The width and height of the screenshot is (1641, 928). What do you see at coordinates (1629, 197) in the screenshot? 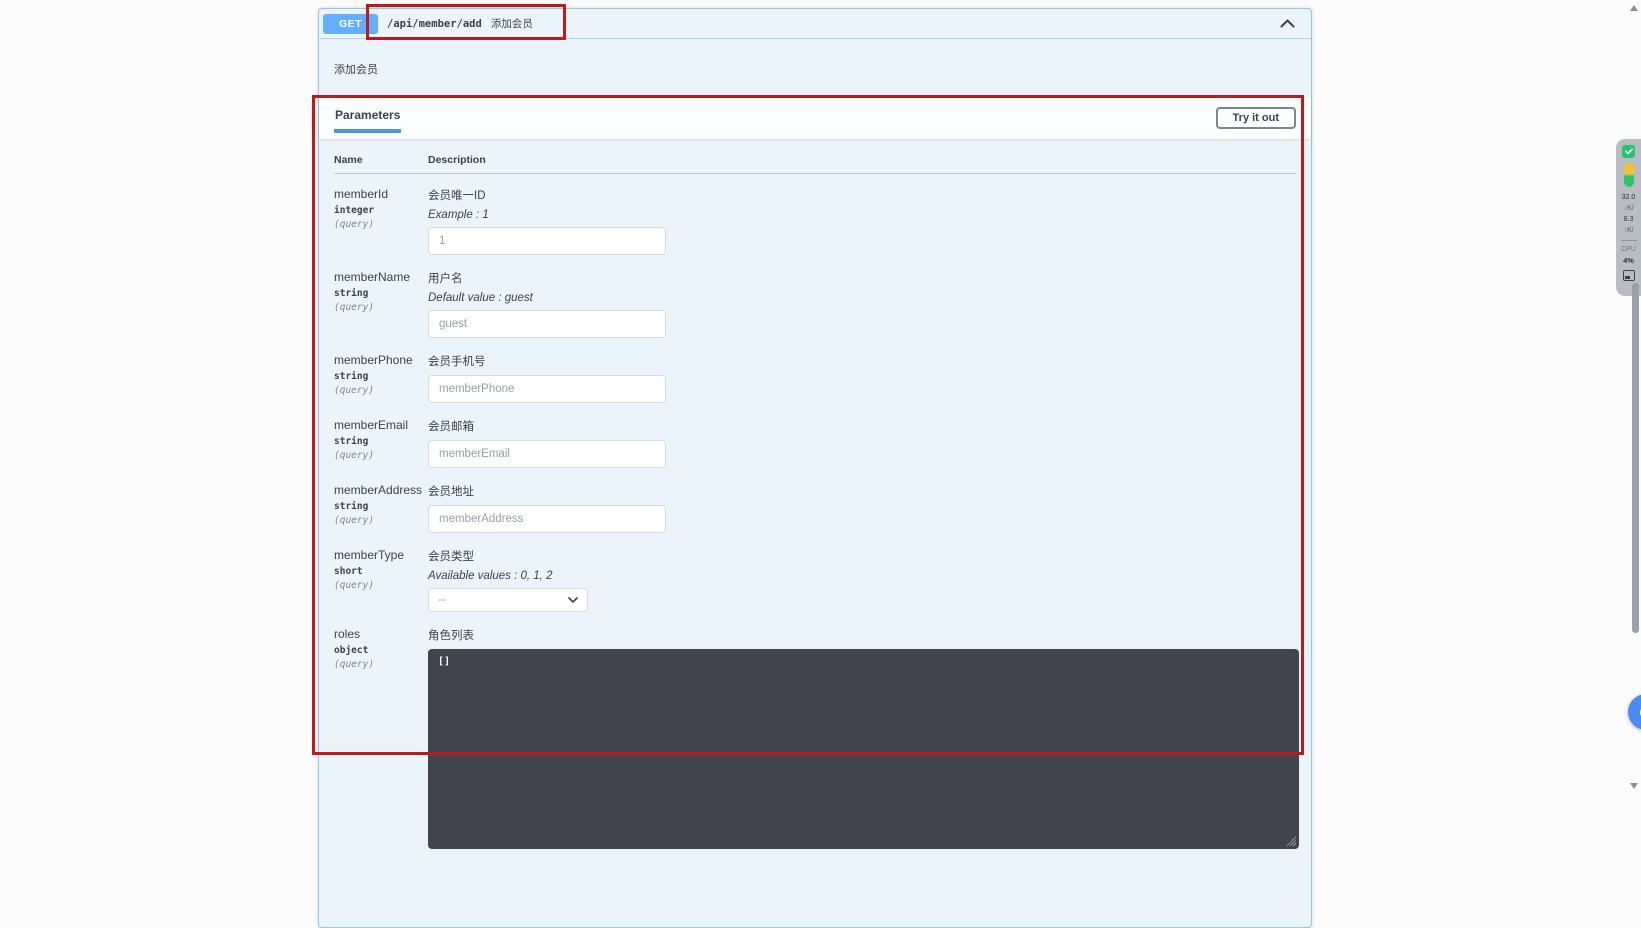
I see `download-speed-value: 32.0` at bounding box center [1629, 197].